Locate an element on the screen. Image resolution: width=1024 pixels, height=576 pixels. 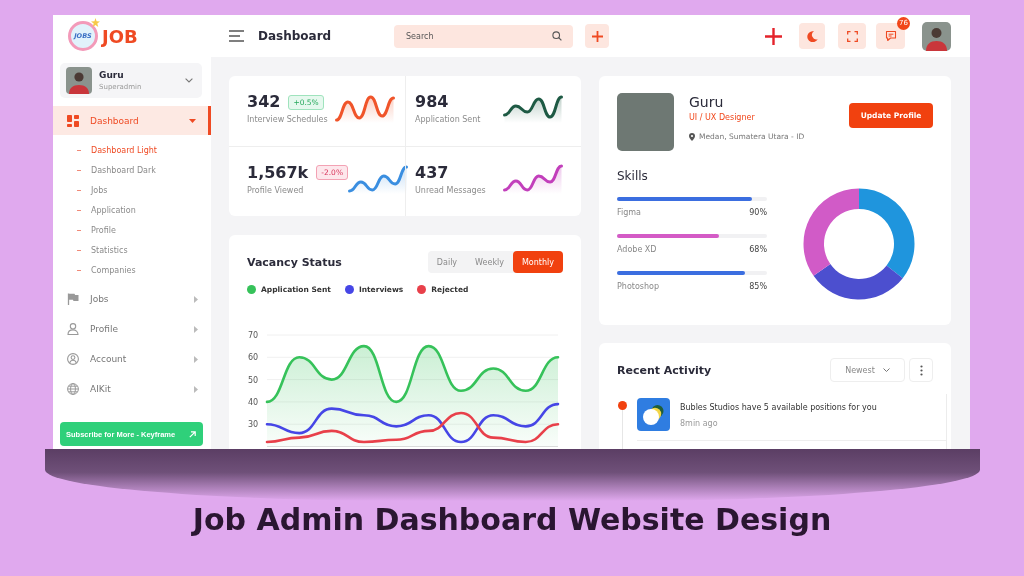
page-title: Dashboard is located at coordinates (295, 36).